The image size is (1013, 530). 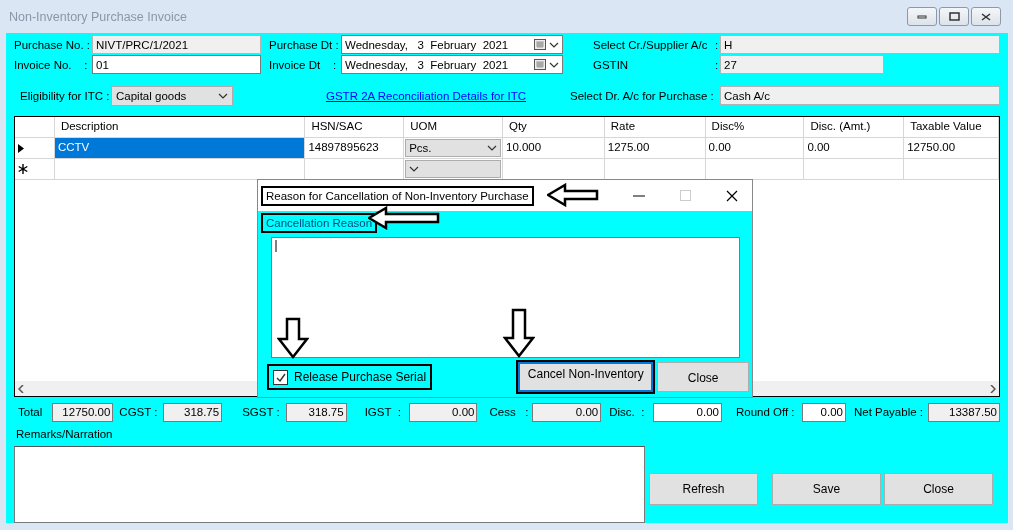 What do you see at coordinates (826, 489) in the screenshot?
I see `save-button: Save` at bounding box center [826, 489].